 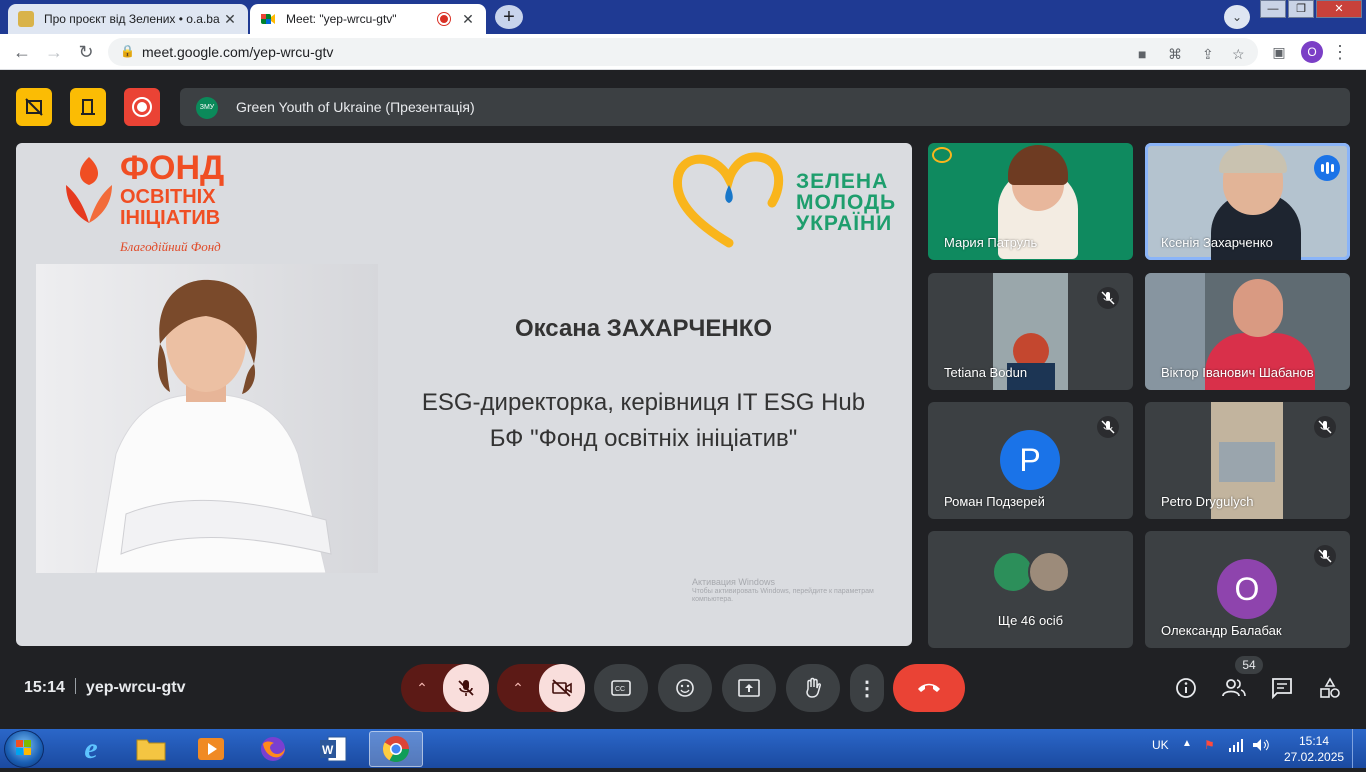 I want to click on tab-search-button: ⌄, so click(x=1237, y=17).